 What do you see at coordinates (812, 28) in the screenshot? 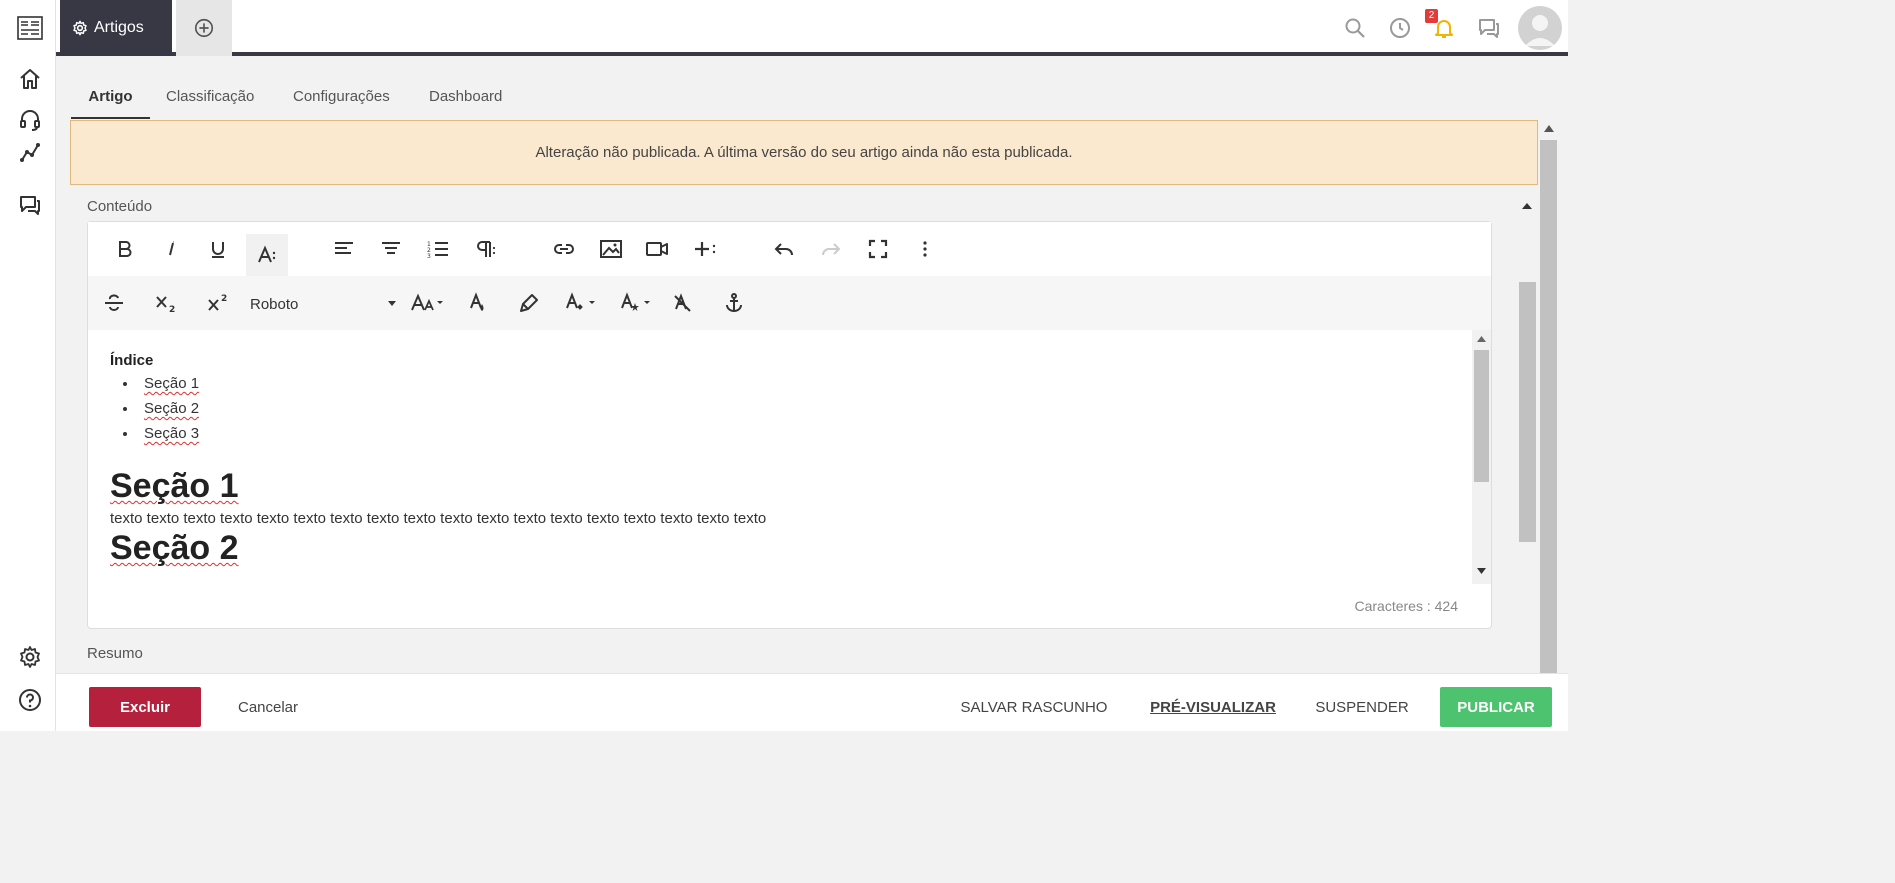
I see `top-bar: Artigos 2` at bounding box center [812, 28].